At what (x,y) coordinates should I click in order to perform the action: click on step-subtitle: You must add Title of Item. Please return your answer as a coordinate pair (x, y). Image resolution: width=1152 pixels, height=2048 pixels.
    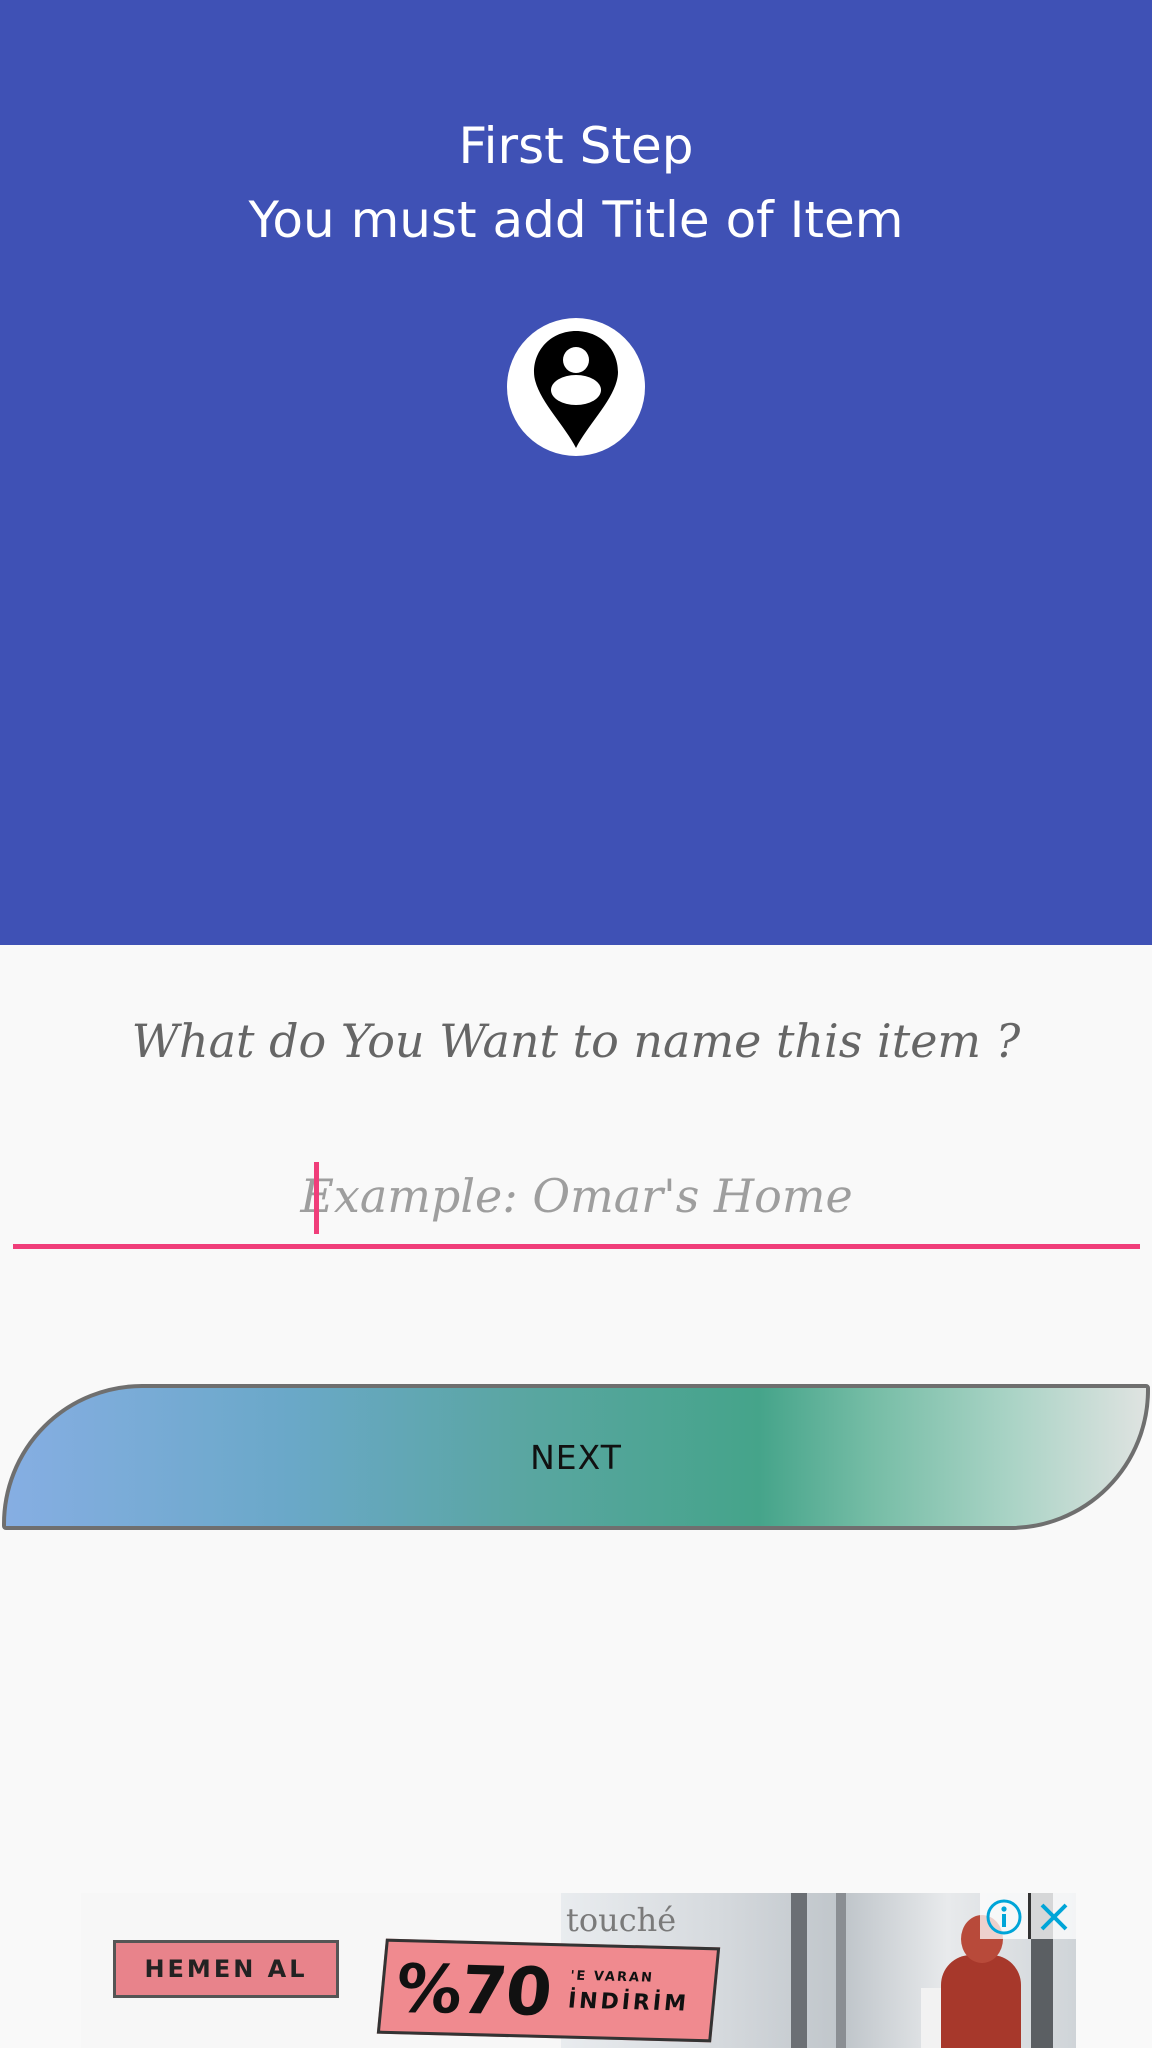
    Looking at the image, I should click on (576, 220).